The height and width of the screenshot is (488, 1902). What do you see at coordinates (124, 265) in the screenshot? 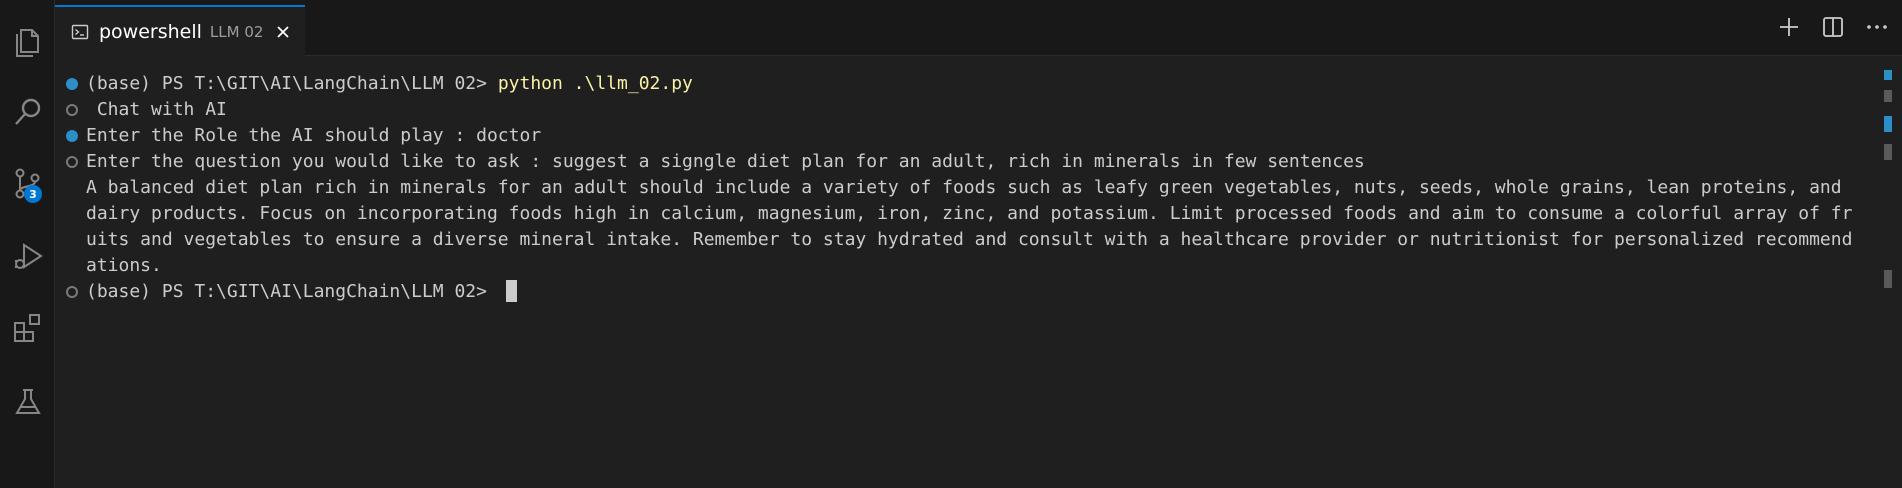
I see `terminal-line: ations.` at bounding box center [124, 265].